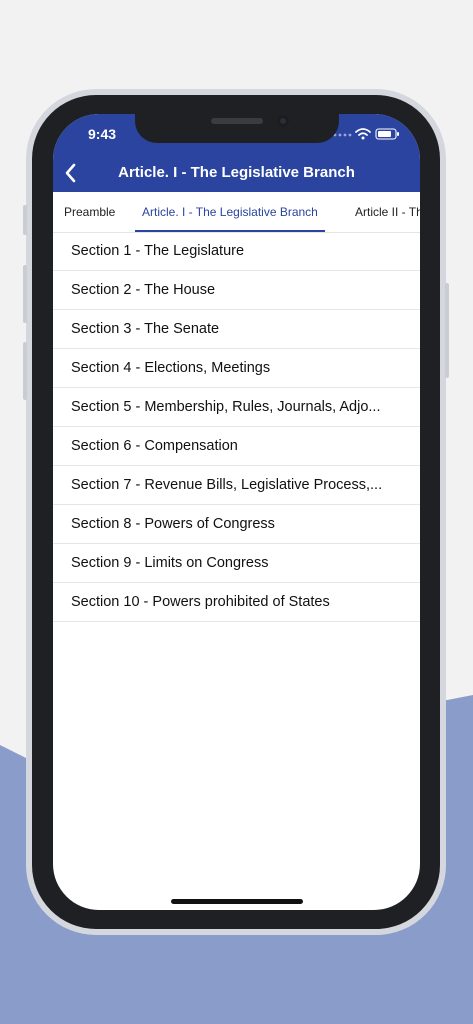 This screenshot has width=473, height=1024. Describe the element at coordinates (447, 330) in the screenshot. I see `power-button` at that location.